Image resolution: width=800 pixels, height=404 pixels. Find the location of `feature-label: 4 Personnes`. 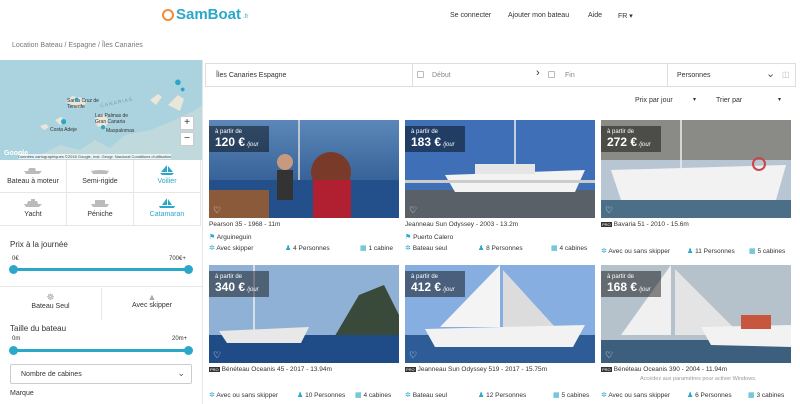

feature-label: 4 Personnes is located at coordinates (311, 248).